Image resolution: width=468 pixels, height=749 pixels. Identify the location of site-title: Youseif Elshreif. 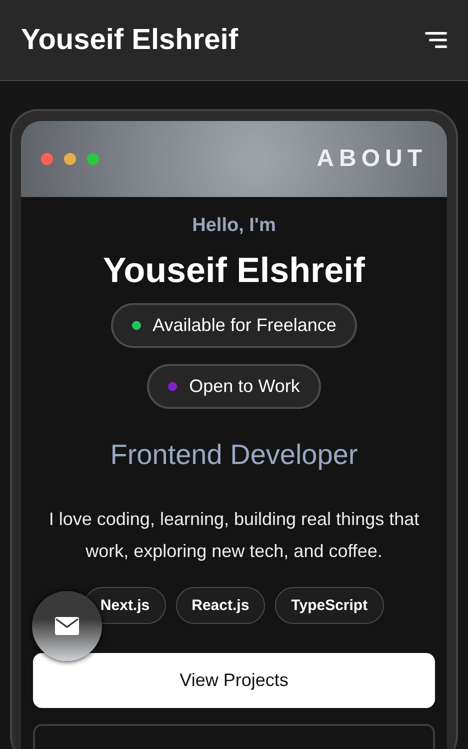
(129, 40).